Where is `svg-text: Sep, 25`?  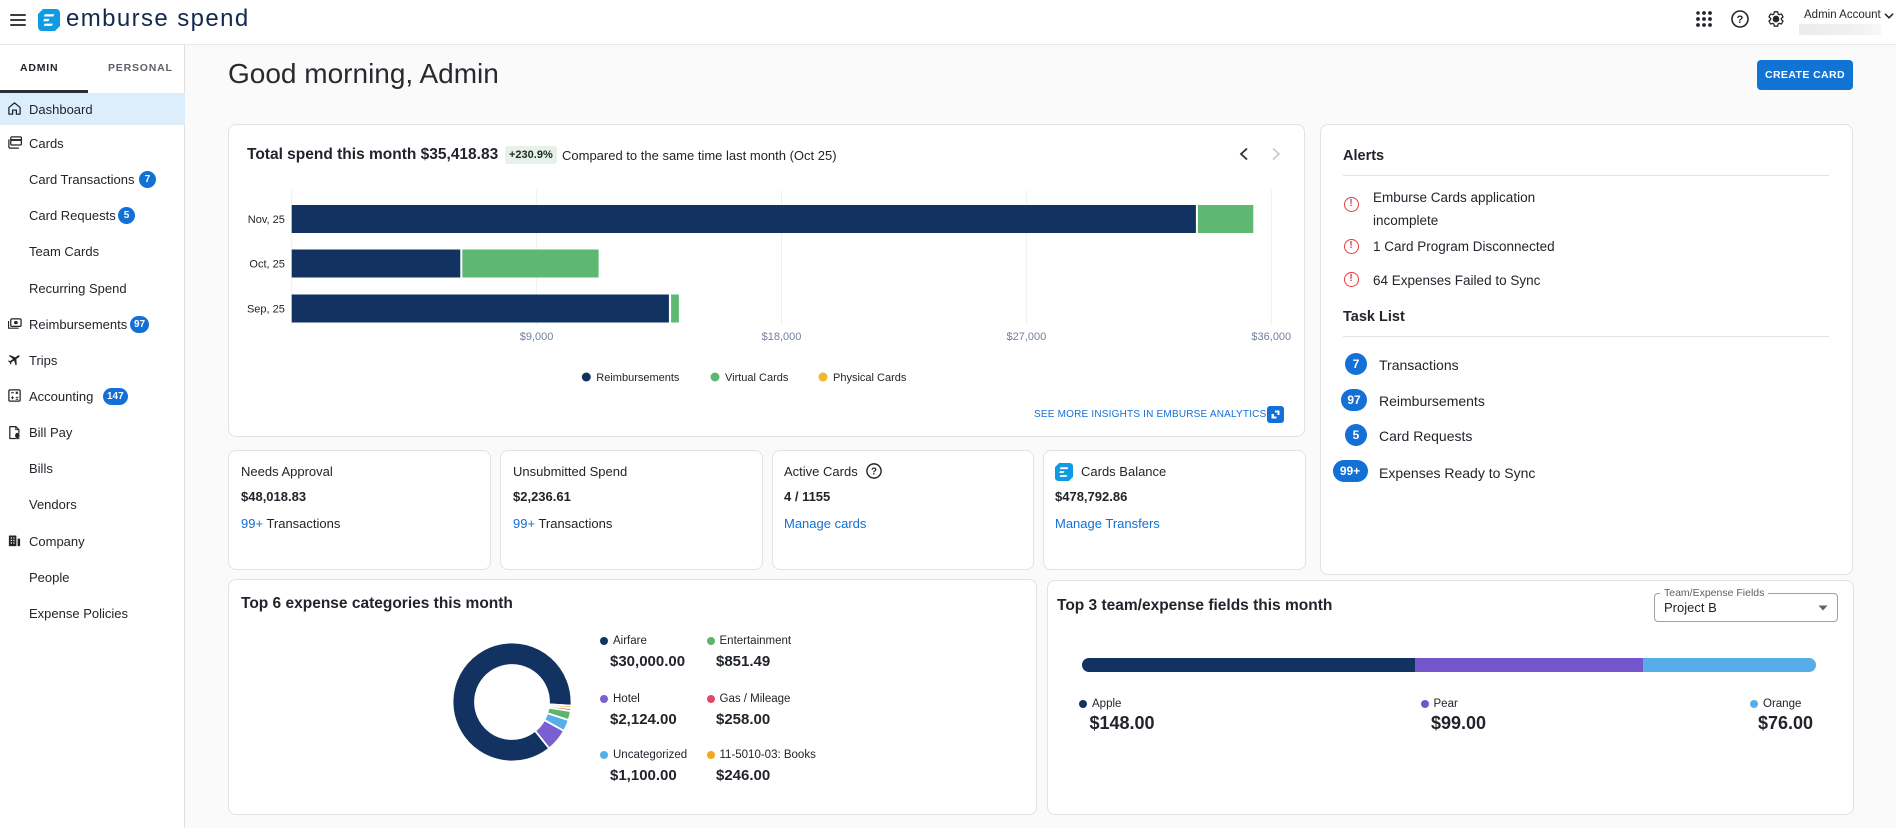 svg-text: Sep, 25 is located at coordinates (266, 310).